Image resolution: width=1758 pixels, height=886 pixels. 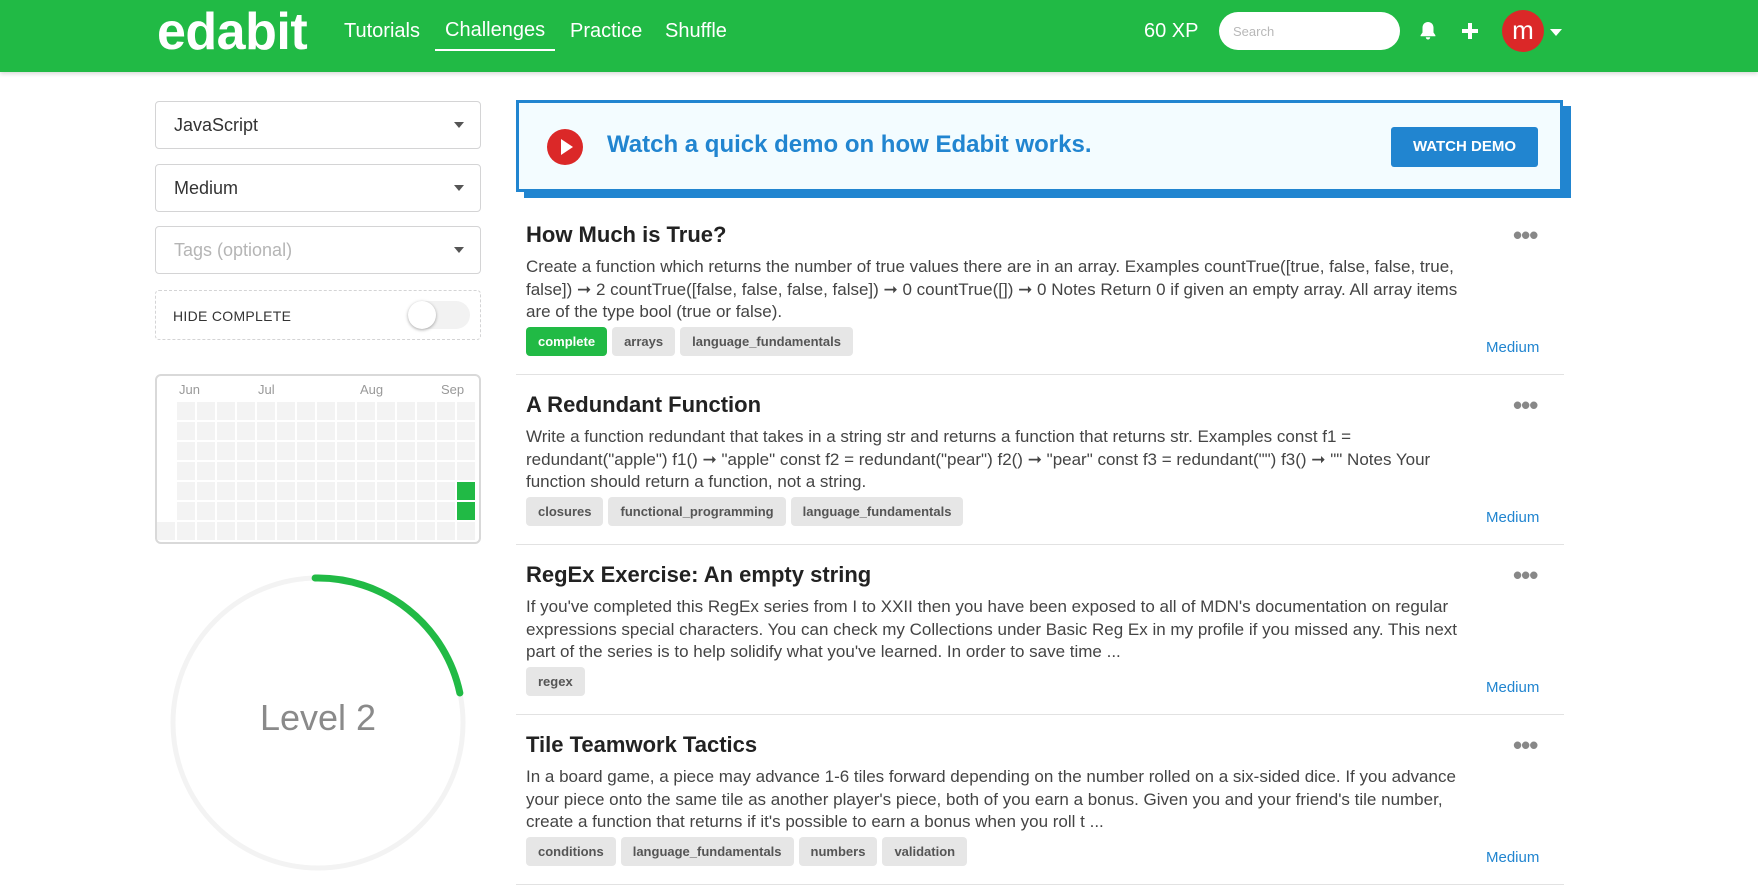 What do you see at coordinates (232, 32) in the screenshot?
I see `edabit-logo: edabit` at bounding box center [232, 32].